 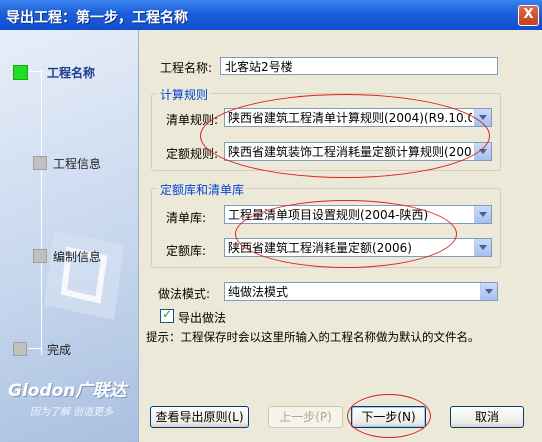 I want to click on window-title: 导出工程：第一步，工程名称, so click(x=97, y=18).